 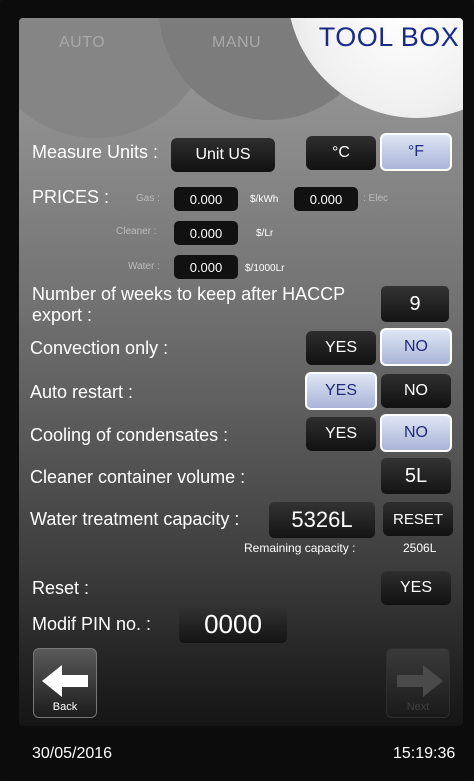 What do you see at coordinates (300, 548) in the screenshot?
I see `remaining-capacity-label: Remaining capacity :` at bounding box center [300, 548].